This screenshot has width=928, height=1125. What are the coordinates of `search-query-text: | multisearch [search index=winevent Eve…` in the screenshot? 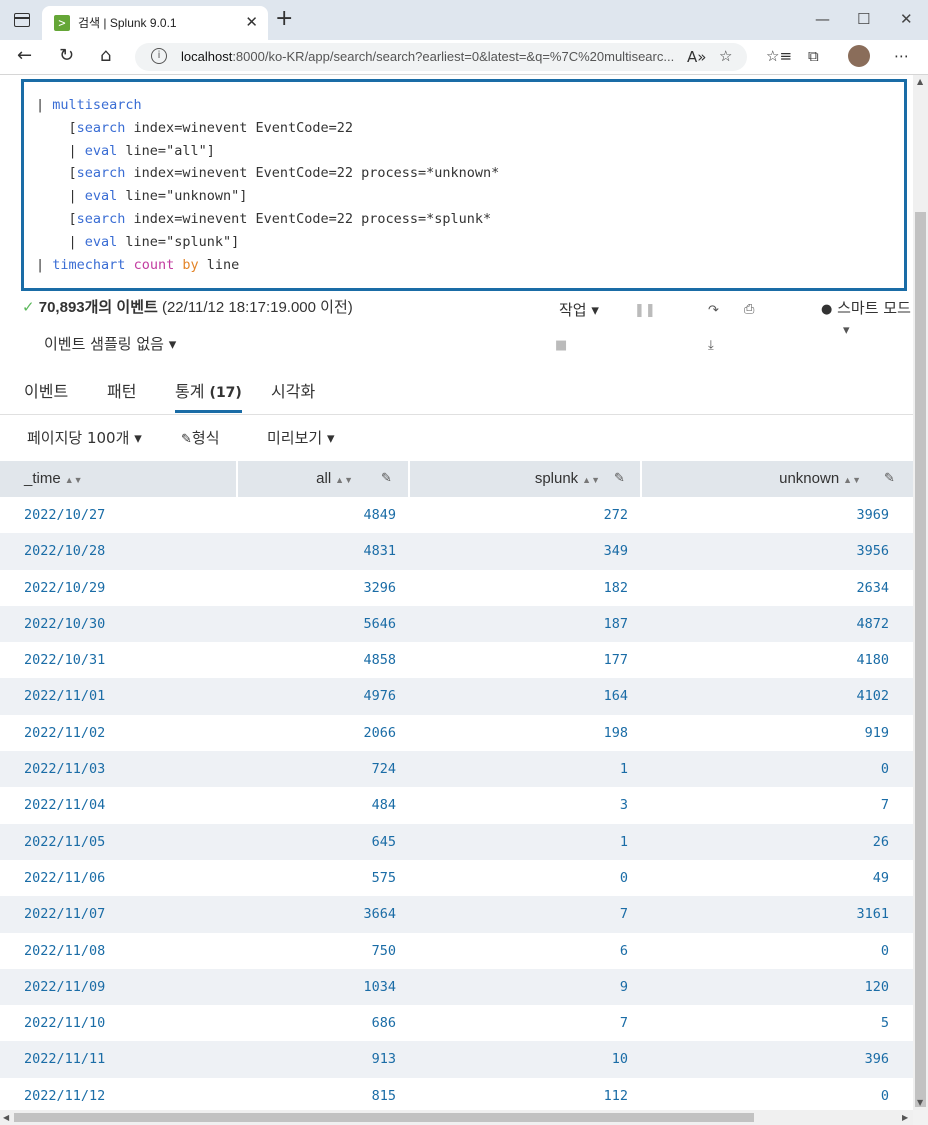 It's located at (267, 185).